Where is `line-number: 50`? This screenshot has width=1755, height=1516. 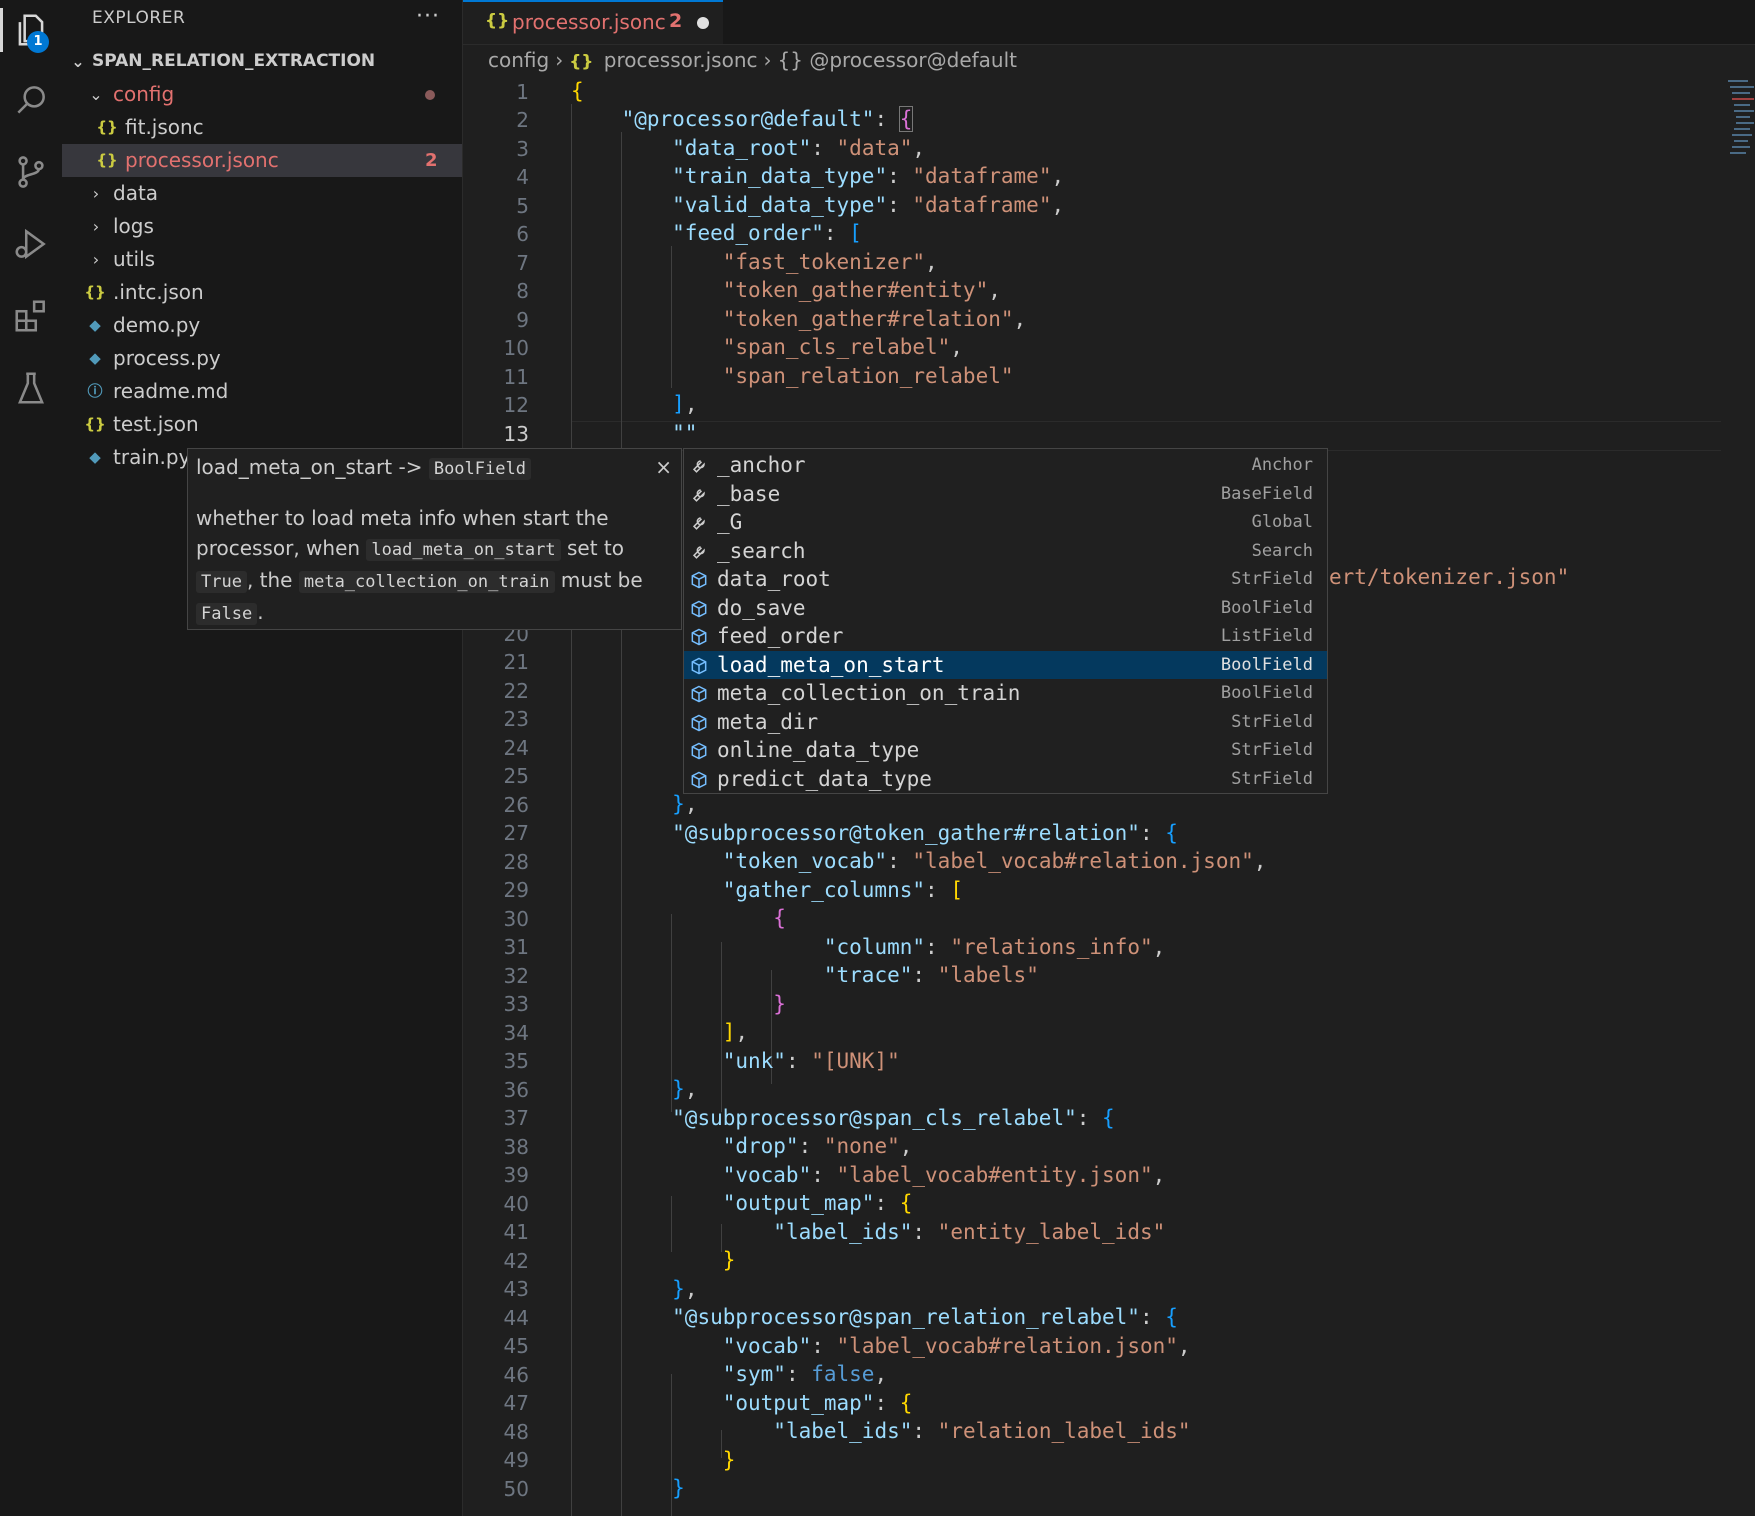
line-number: 50 is located at coordinates (516, 1489).